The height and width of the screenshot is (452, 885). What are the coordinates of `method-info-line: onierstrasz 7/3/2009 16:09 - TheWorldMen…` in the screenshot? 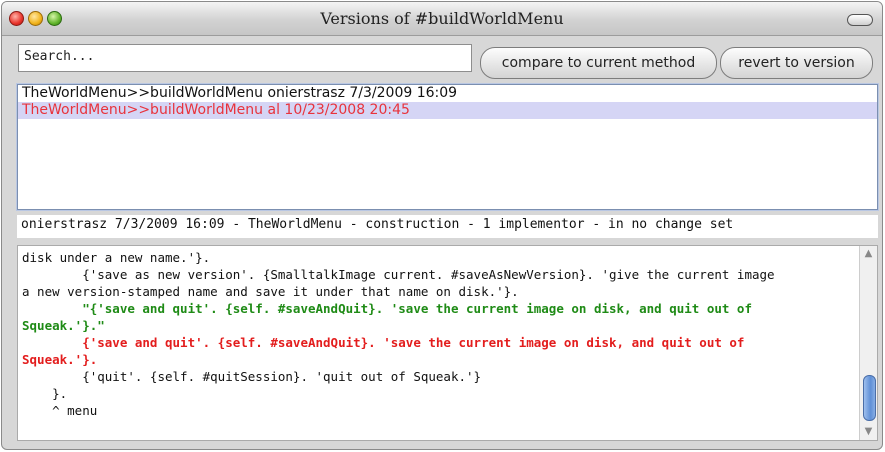 It's located at (447, 226).